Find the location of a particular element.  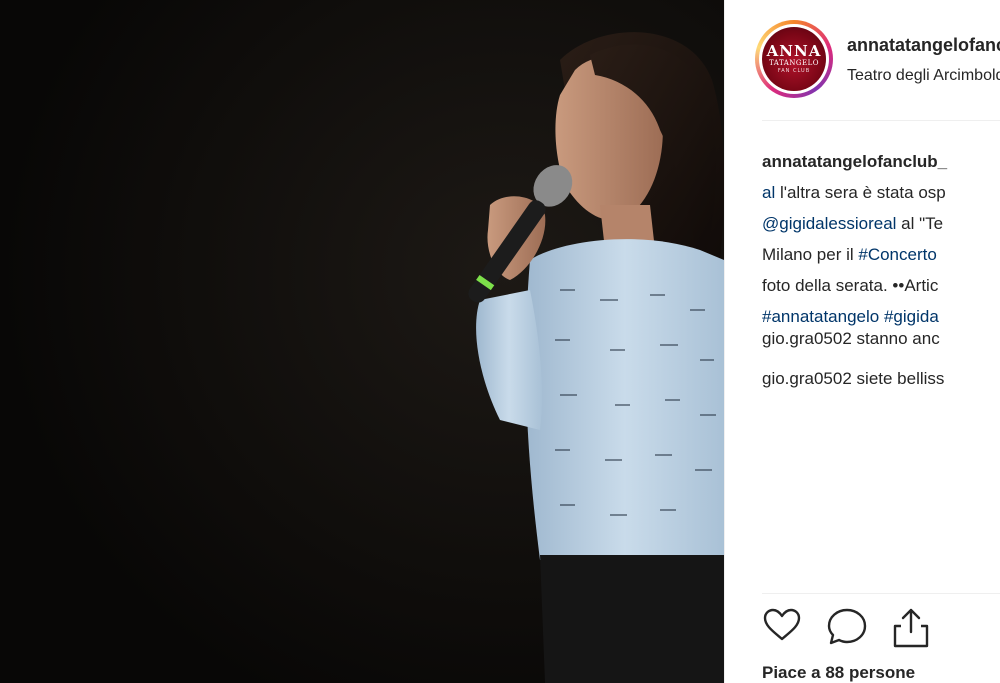

share-icon is located at coordinates (911, 628).